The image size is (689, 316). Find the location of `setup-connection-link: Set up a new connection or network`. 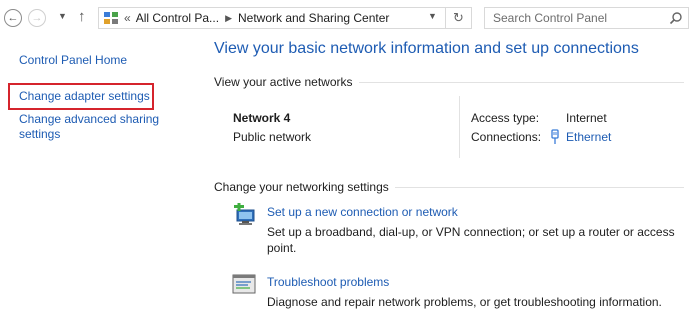

setup-connection-link: Set up a new connection or network is located at coordinates (362, 212).